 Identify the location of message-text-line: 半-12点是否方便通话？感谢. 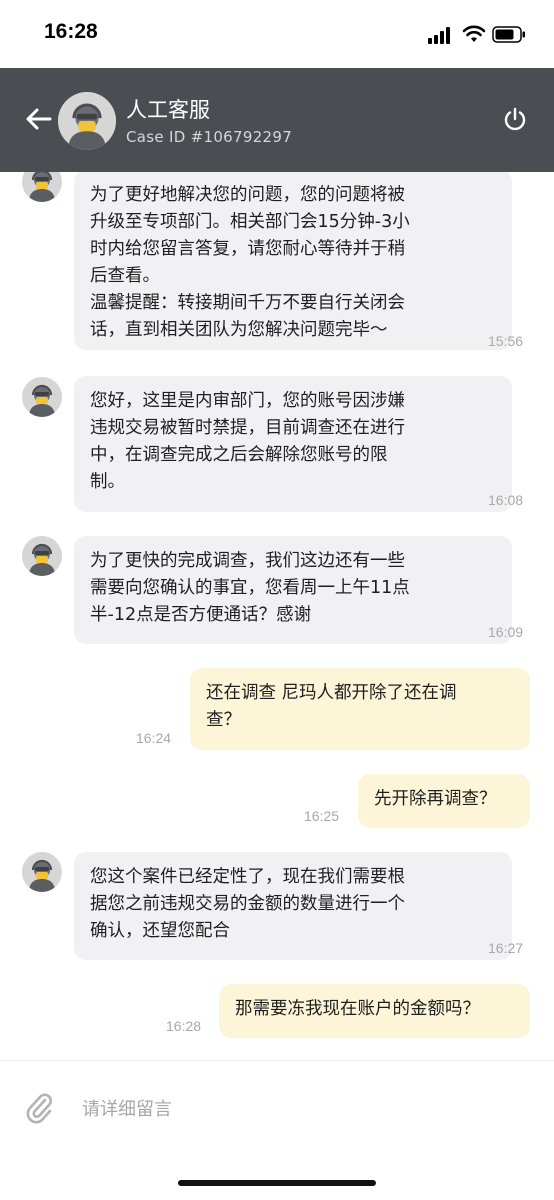
(201, 615).